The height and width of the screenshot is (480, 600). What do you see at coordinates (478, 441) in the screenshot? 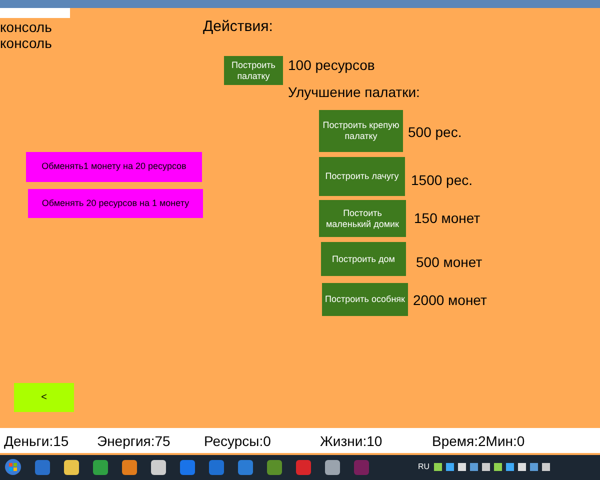
I see `status-text: Время:2Мин:0` at bounding box center [478, 441].